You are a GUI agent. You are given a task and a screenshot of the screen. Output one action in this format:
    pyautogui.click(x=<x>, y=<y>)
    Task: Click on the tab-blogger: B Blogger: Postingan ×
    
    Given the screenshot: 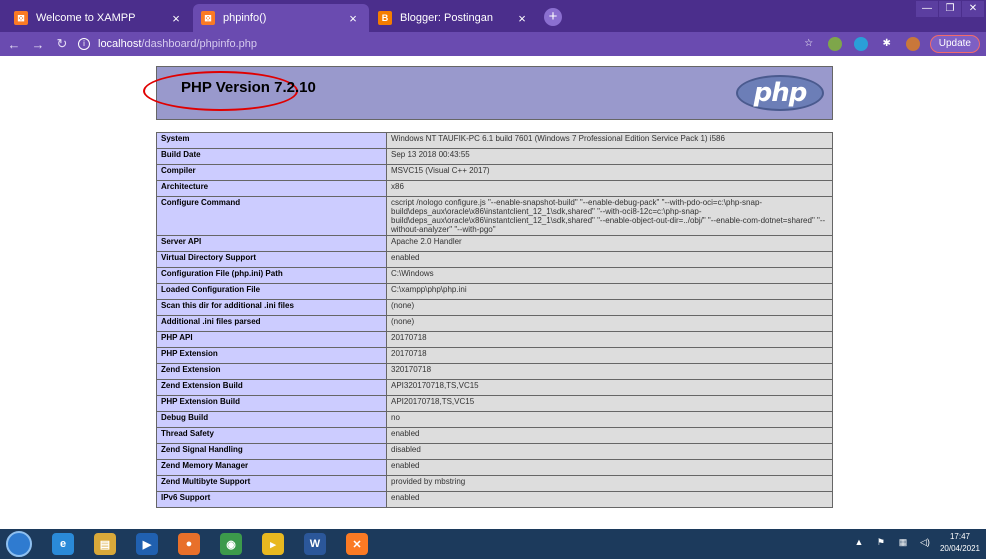 What is the action you would take?
    pyautogui.click(x=454, y=18)
    